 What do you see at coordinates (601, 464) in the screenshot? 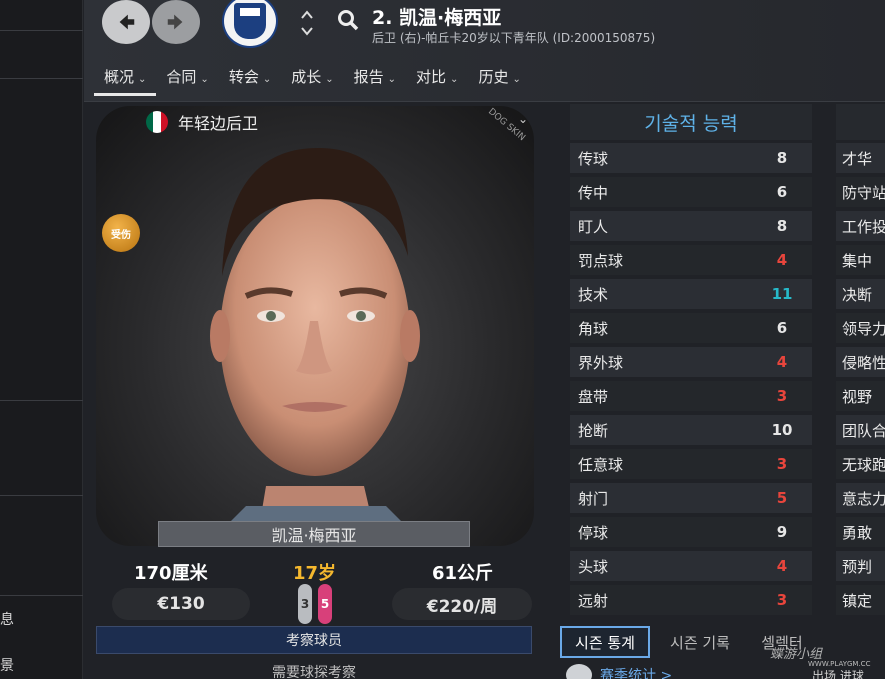
I see `attribute-label: 任意球` at bounding box center [601, 464].